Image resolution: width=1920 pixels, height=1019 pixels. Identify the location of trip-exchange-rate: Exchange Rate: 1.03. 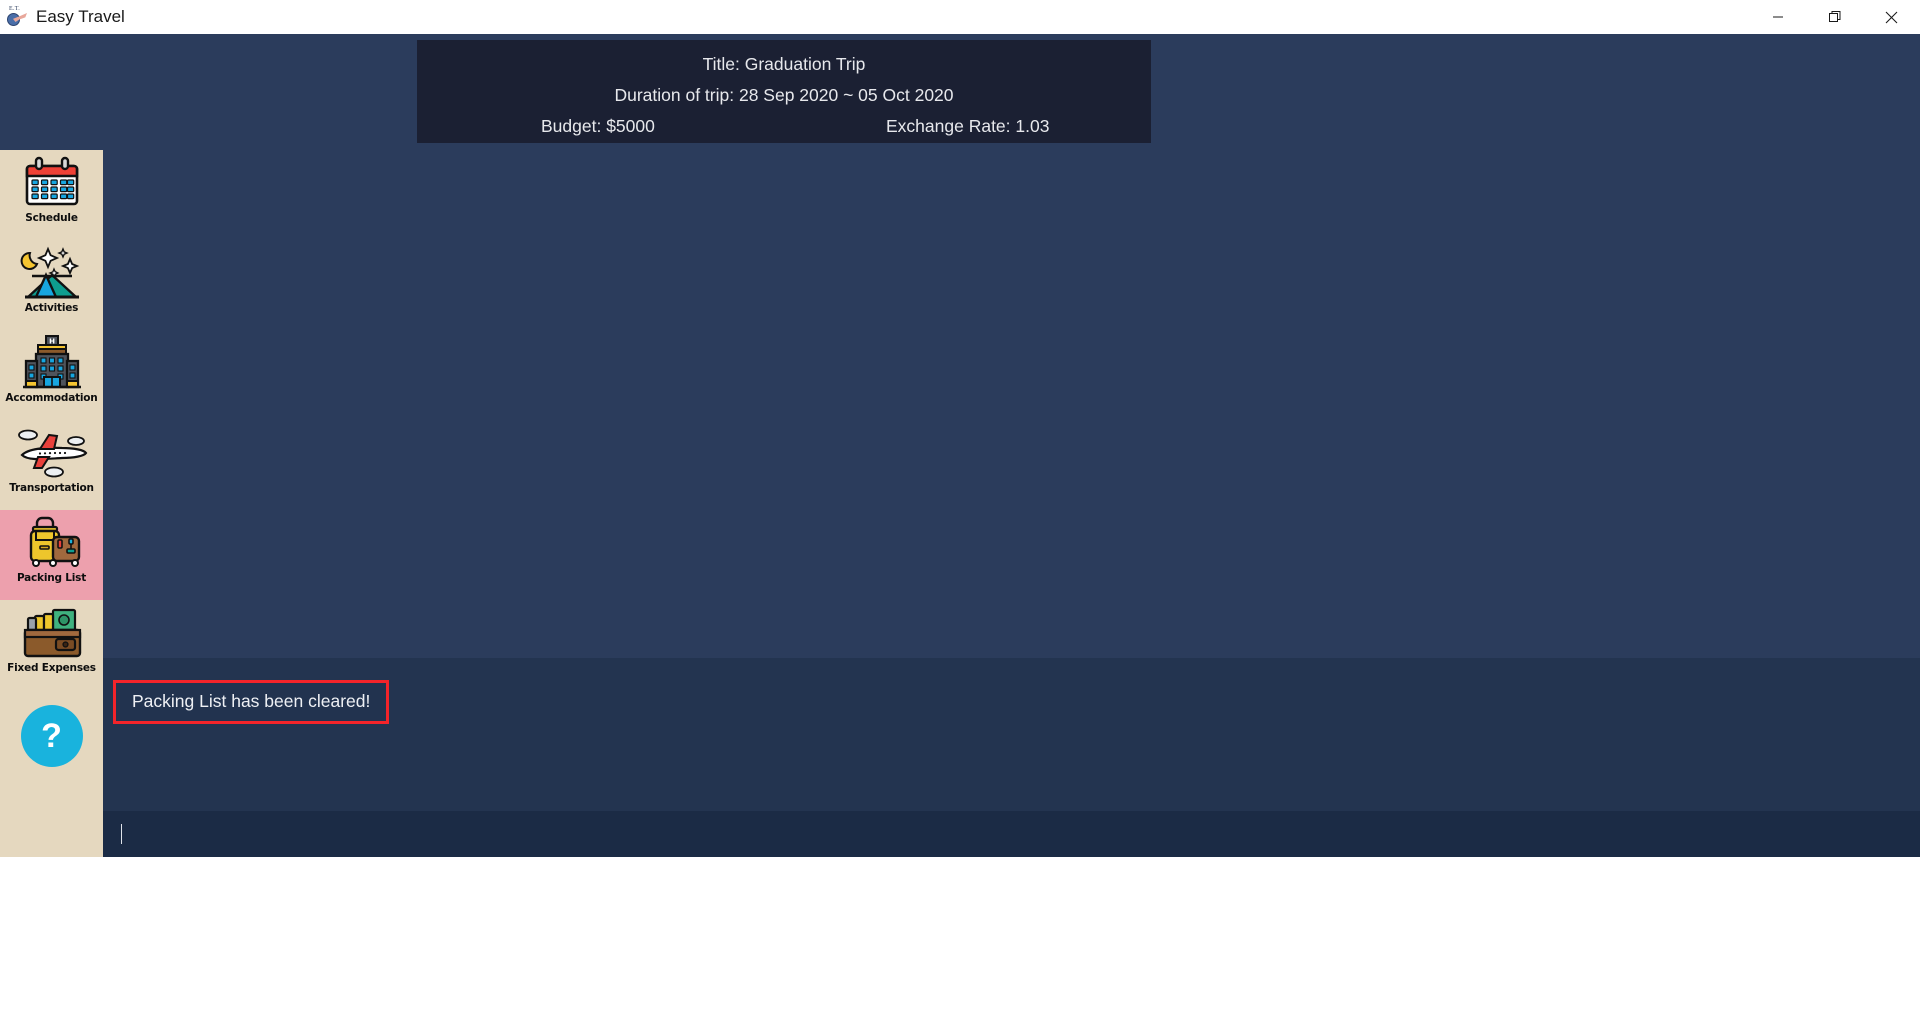
(968, 126).